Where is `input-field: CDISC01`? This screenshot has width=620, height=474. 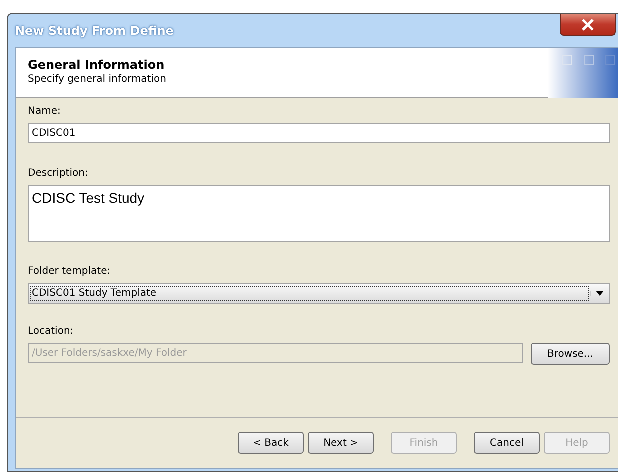 input-field: CDISC01 is located at coordinates (319, 133).